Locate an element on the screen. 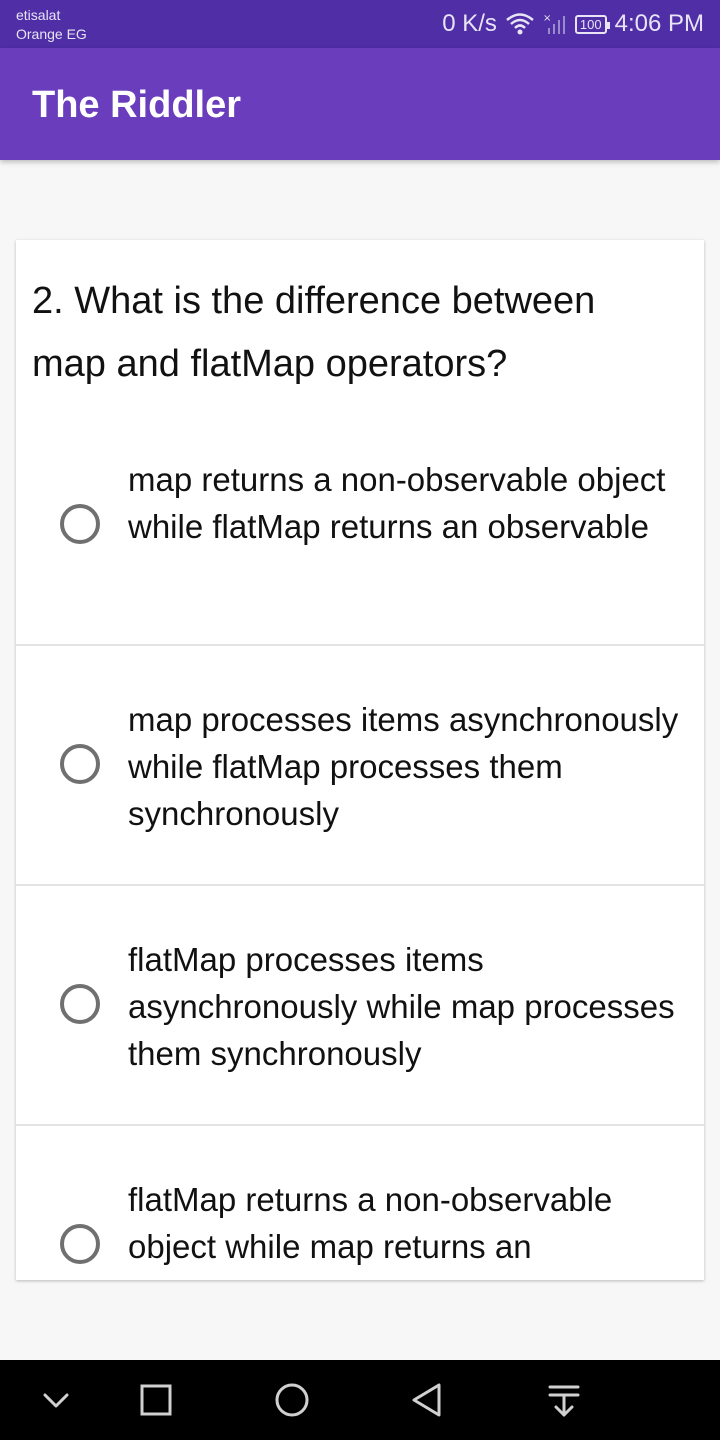 The height and width of the screenshot is (1440, 720). status-indicators: 0 K/s × 100 4:06 PM is located at coordinates (573, 24).